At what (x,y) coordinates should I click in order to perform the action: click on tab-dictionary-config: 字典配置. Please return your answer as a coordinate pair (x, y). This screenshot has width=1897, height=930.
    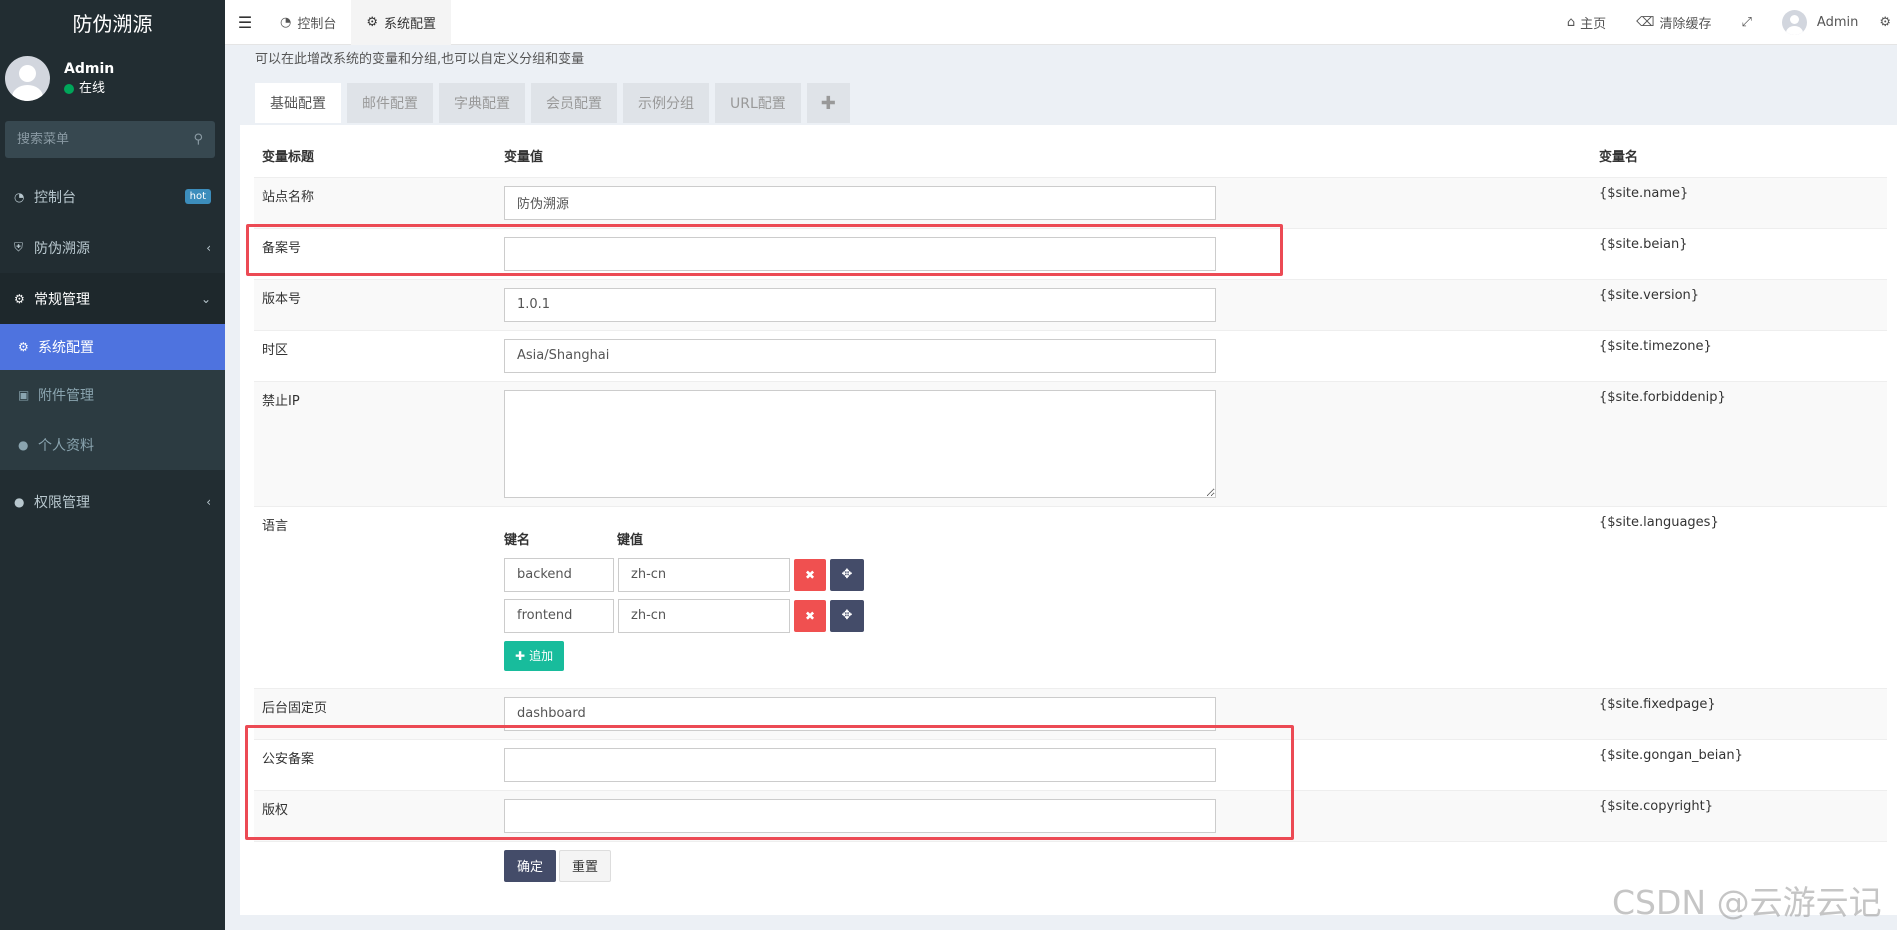
    Looking at the image, I should click on (482, 103).